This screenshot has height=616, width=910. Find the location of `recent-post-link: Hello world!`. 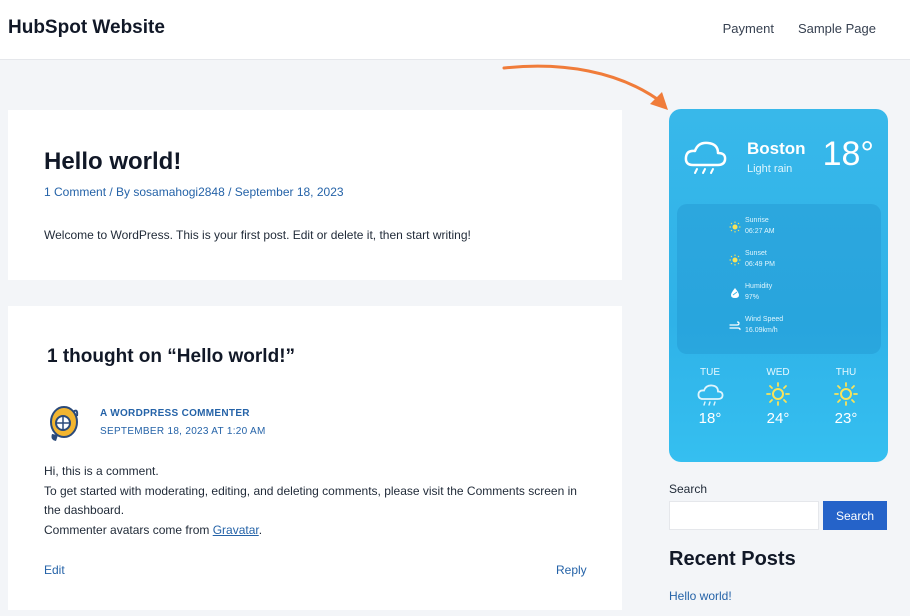

recent-post-link: Hello world! is located at coordinates (700, 596).